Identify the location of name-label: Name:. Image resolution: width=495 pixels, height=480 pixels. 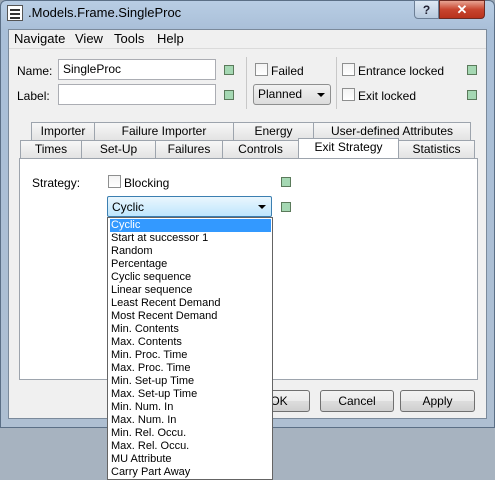
(35, 71).